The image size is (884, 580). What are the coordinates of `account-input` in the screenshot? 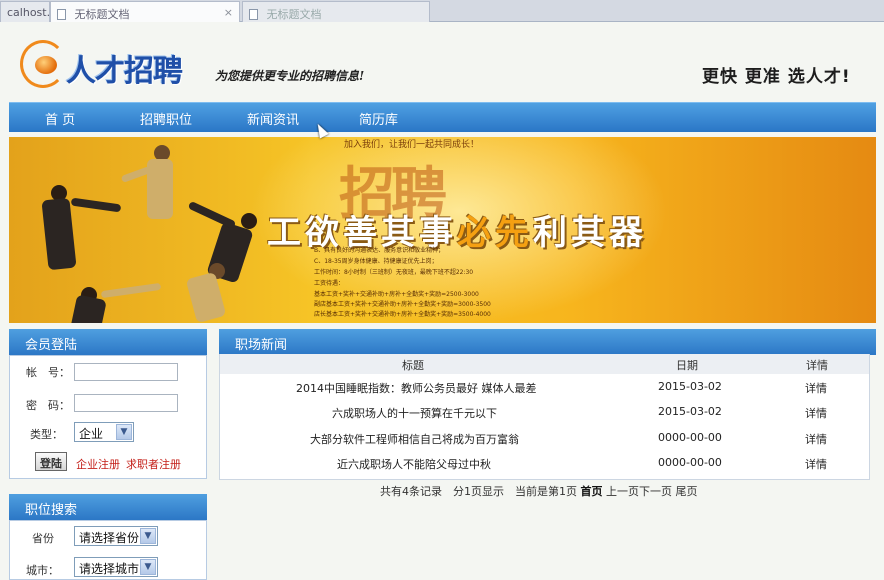 It's located at (126, 372).